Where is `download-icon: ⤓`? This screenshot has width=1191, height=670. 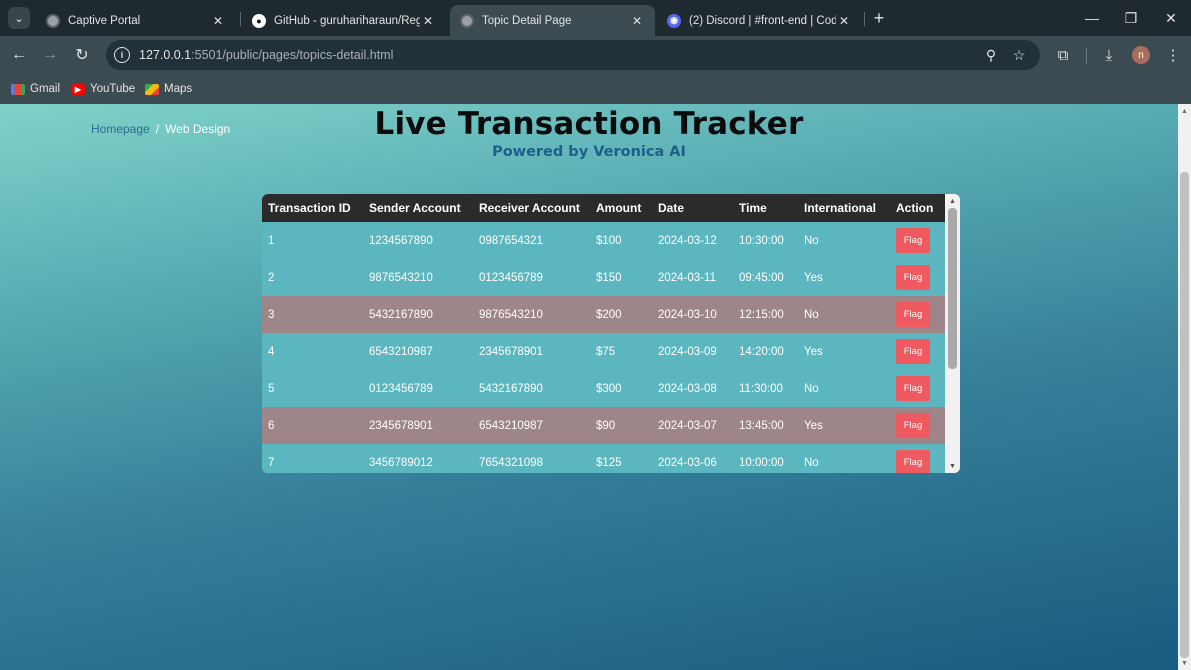
download-icon: ⤓ is located at coordinates (1109, 55).